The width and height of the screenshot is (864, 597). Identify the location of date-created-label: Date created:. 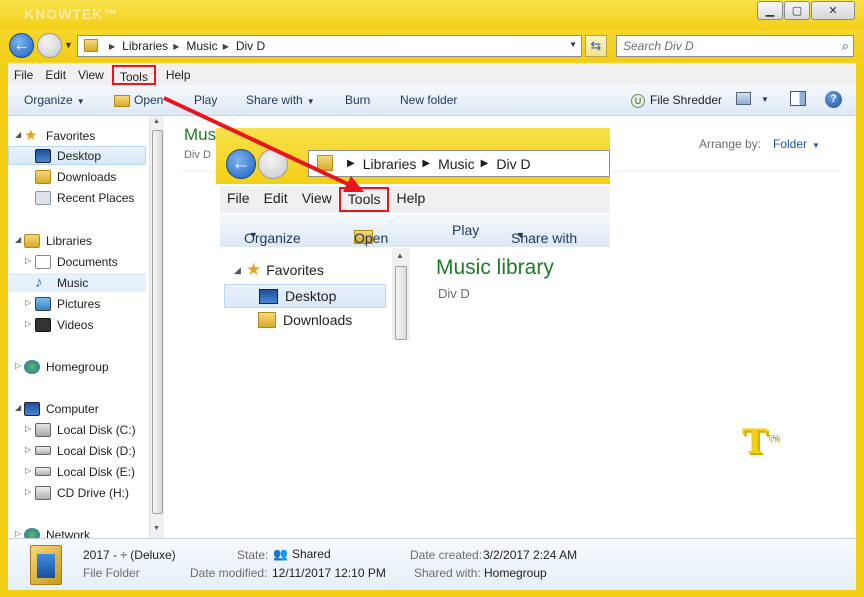
(446, 555).